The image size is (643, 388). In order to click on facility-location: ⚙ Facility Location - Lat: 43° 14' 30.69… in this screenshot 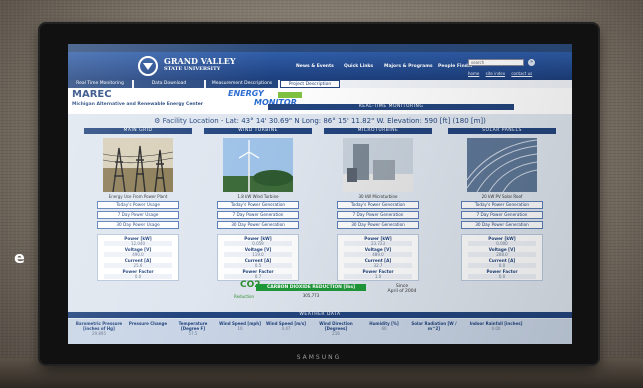, I will do `click(320, 121)`.